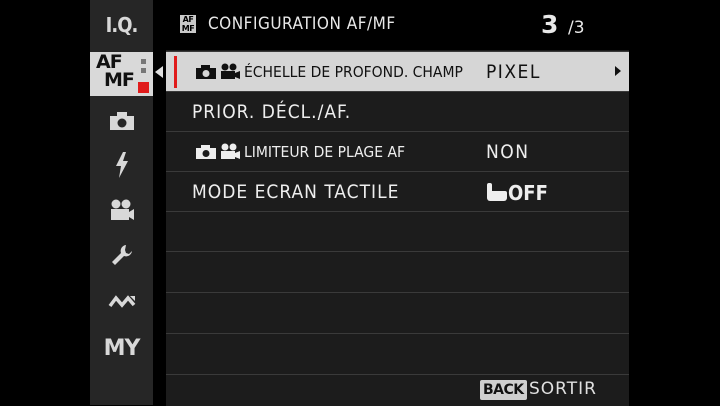  I want to click on back-key-icon: BACK, so click(503, 390).